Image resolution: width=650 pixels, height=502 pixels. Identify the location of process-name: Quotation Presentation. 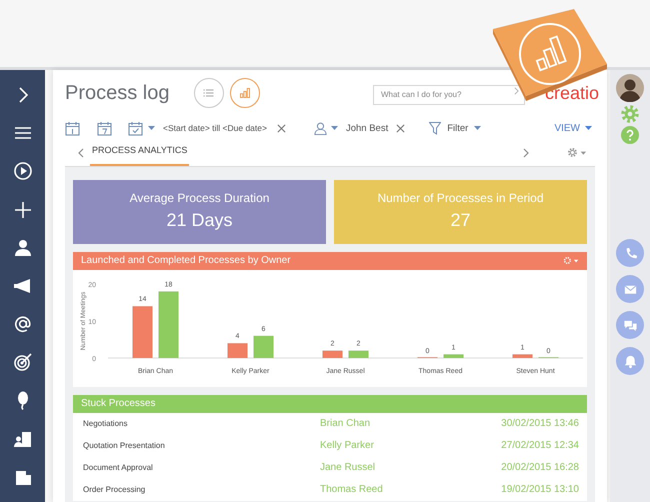
(124, 446).